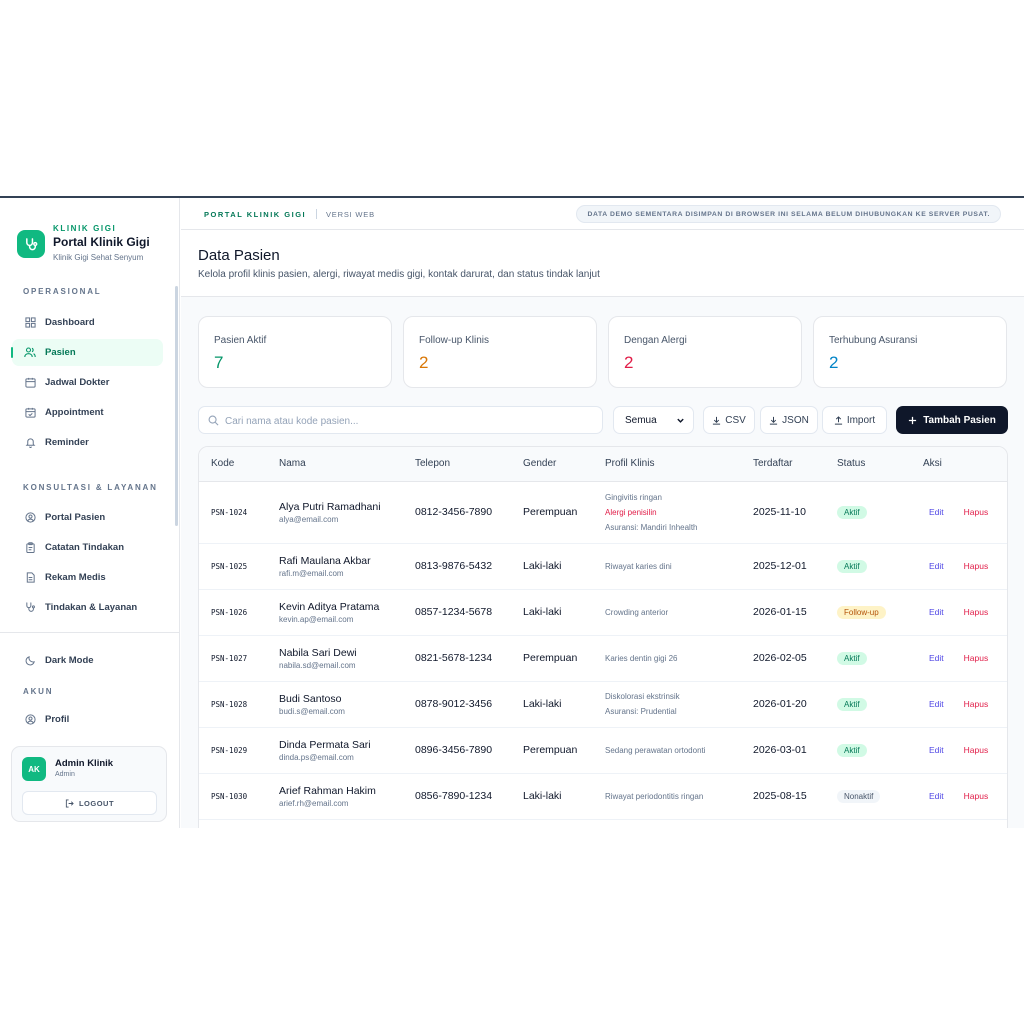 The width and height of the screenshot is (1024, 1024). Describe the element at coordinates (789, 420) in the screenshot. I see `export-json-button: JSON` at that location.